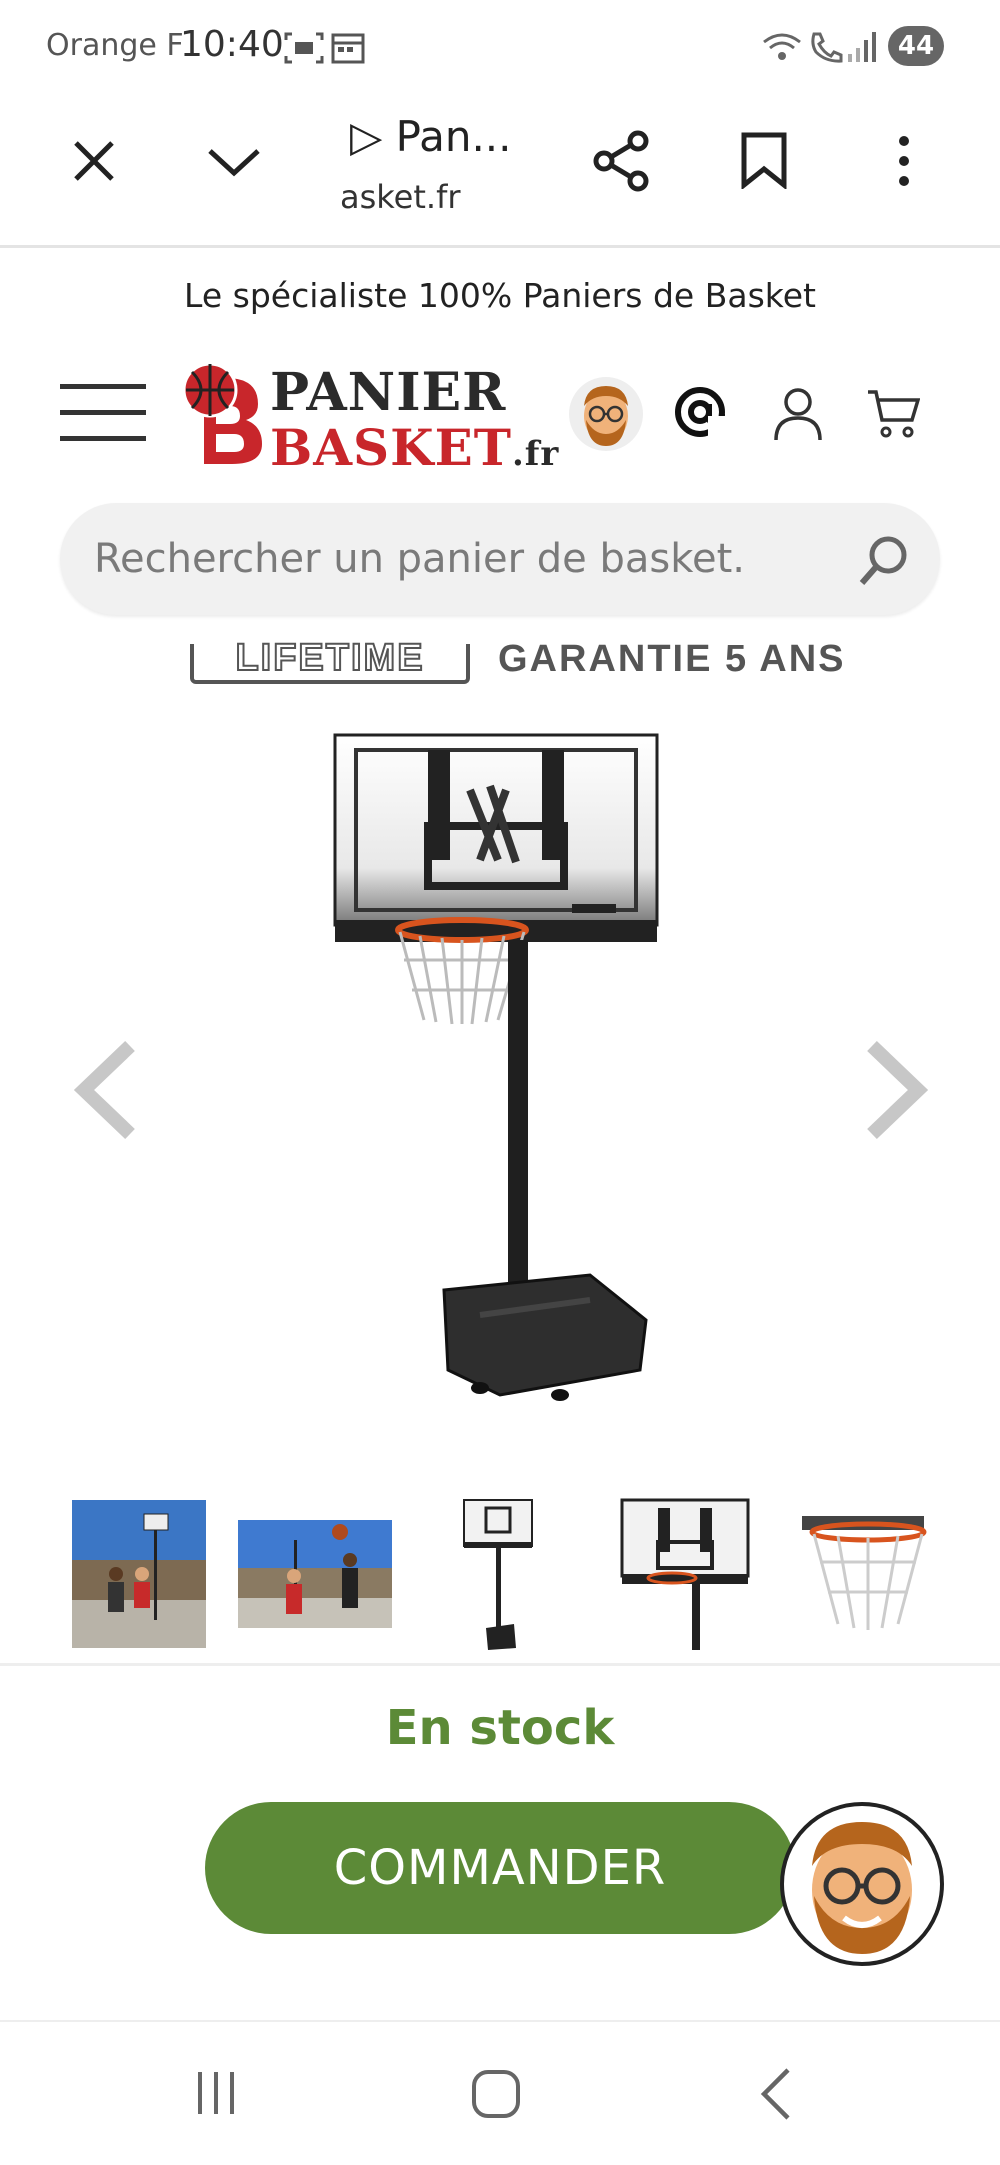 This screenshot has width=1000, height=2165. What do you see at coordinates (348, 48) in the screenshot?
I see `calendar-icon` at bounding box center [348, 48].